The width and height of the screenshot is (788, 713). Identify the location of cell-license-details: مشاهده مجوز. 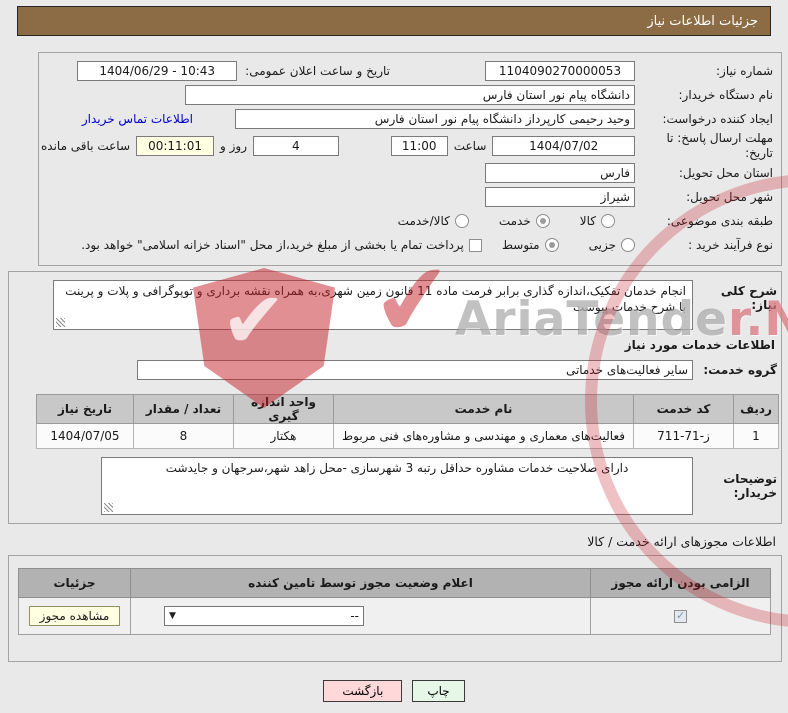
(74, 616).